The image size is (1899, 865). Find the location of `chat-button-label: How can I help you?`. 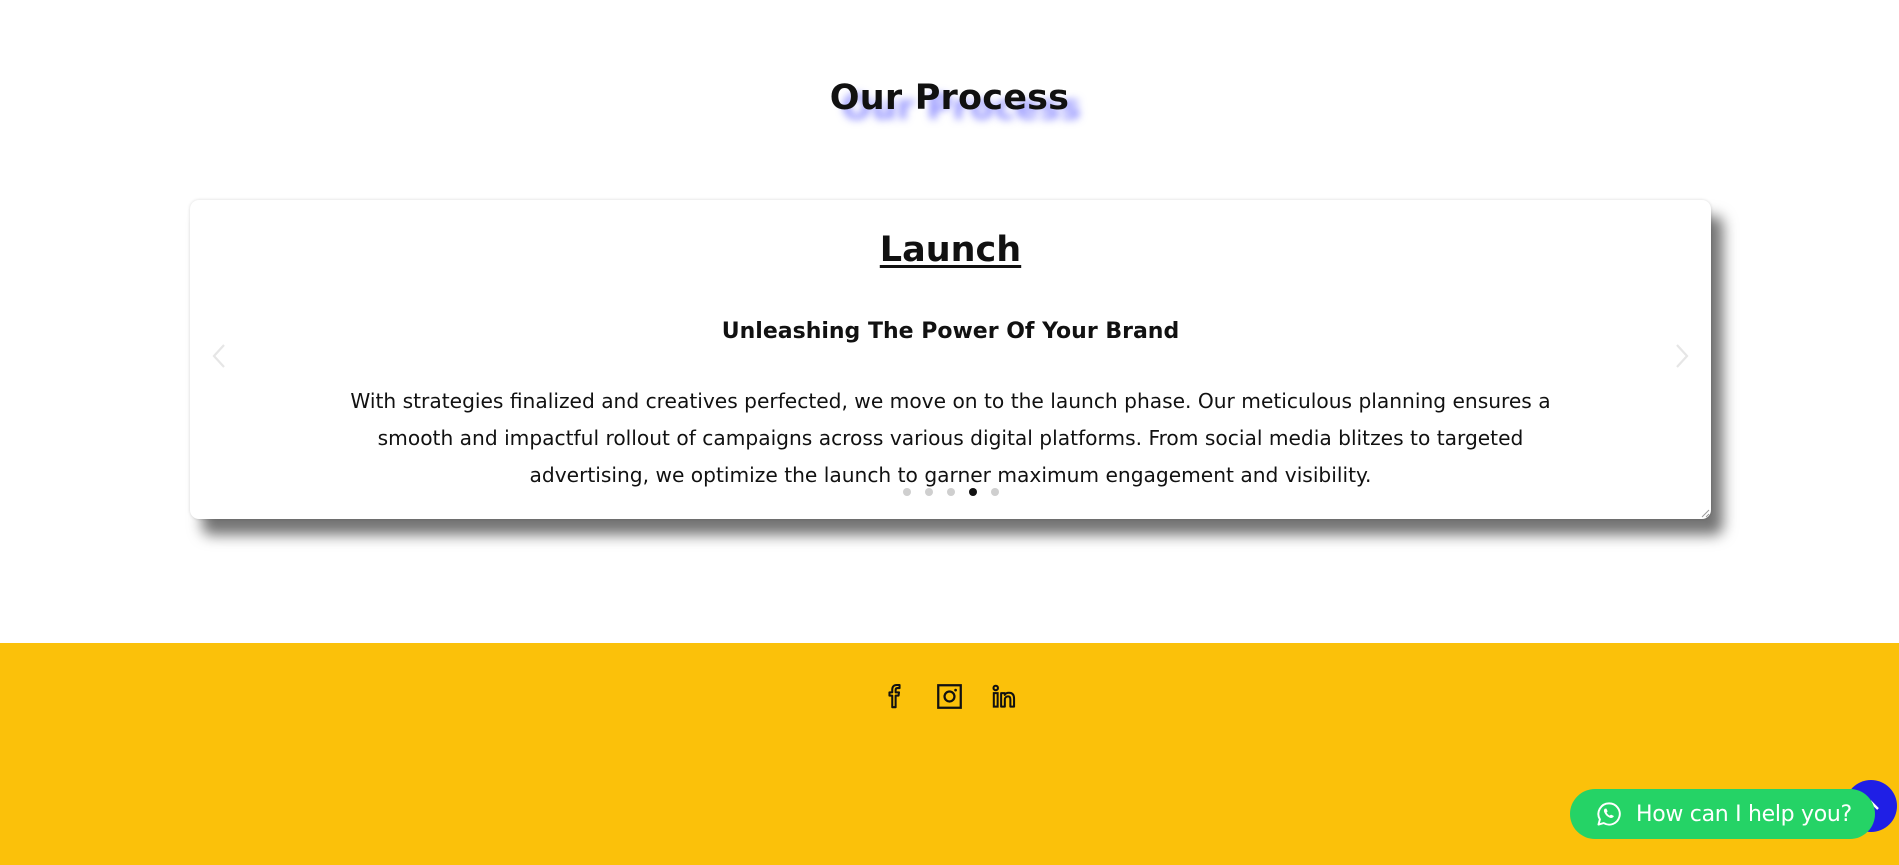

chat-button-label: How can I help you? is located at coordinates (1744, 814).